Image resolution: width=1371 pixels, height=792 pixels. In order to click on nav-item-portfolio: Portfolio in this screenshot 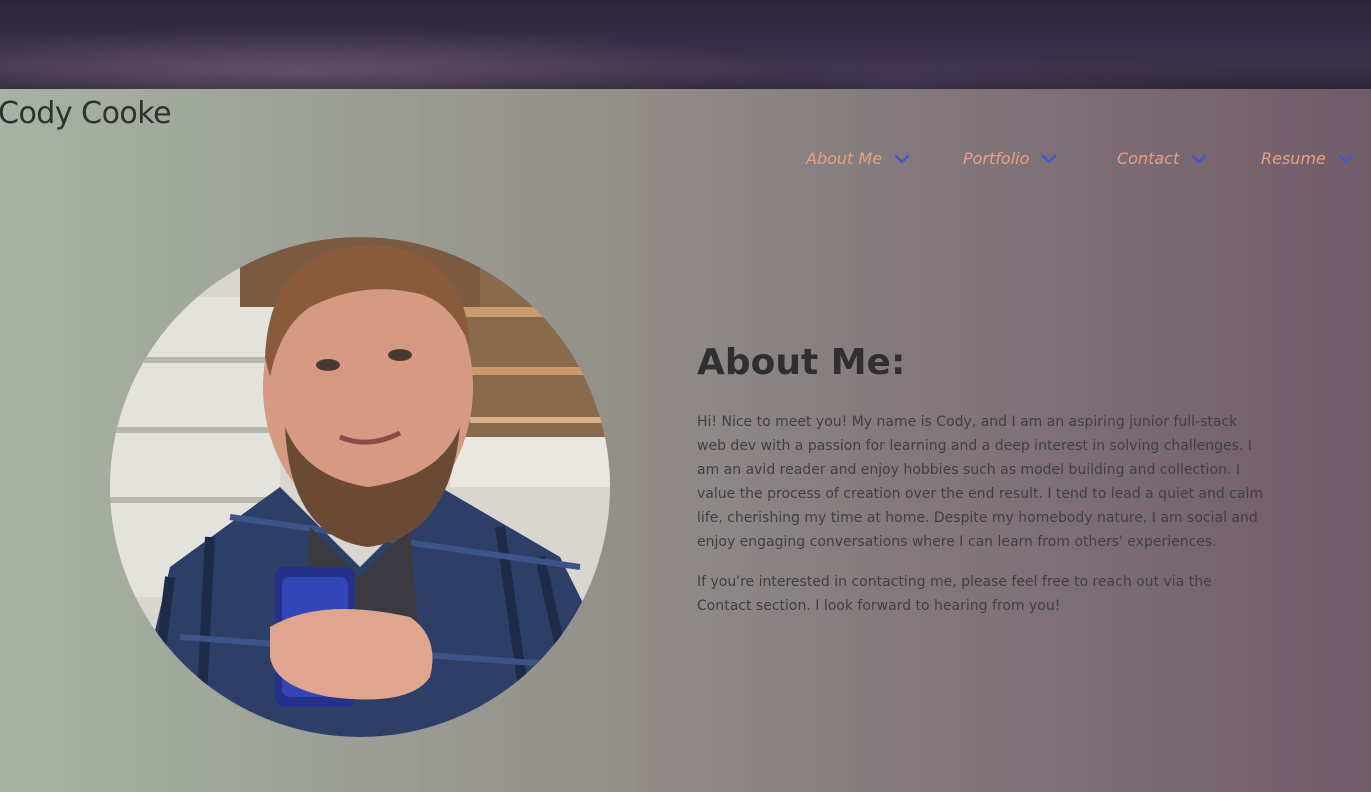, I will do `click(1010, 158)`.